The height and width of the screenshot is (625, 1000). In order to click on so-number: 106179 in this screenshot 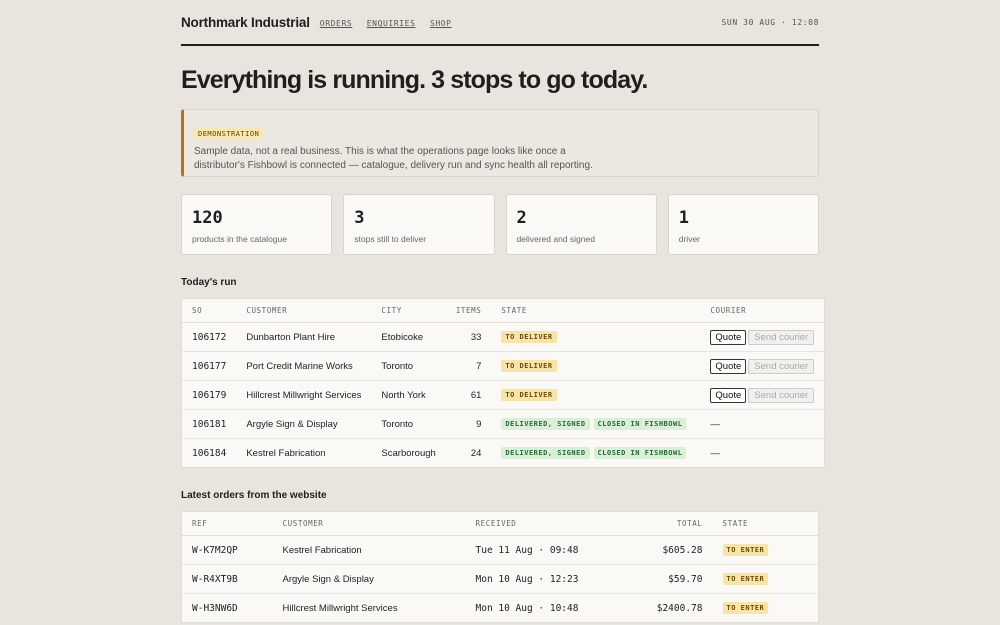, I will do `click(209, 395)`.